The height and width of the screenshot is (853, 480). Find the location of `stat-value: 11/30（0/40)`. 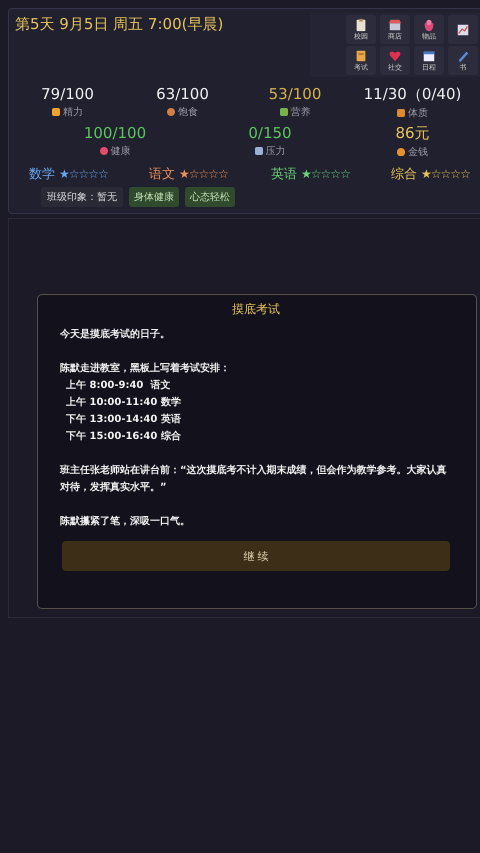

stat-value: 11/30（0/40) is located at coordinates (413, 94).